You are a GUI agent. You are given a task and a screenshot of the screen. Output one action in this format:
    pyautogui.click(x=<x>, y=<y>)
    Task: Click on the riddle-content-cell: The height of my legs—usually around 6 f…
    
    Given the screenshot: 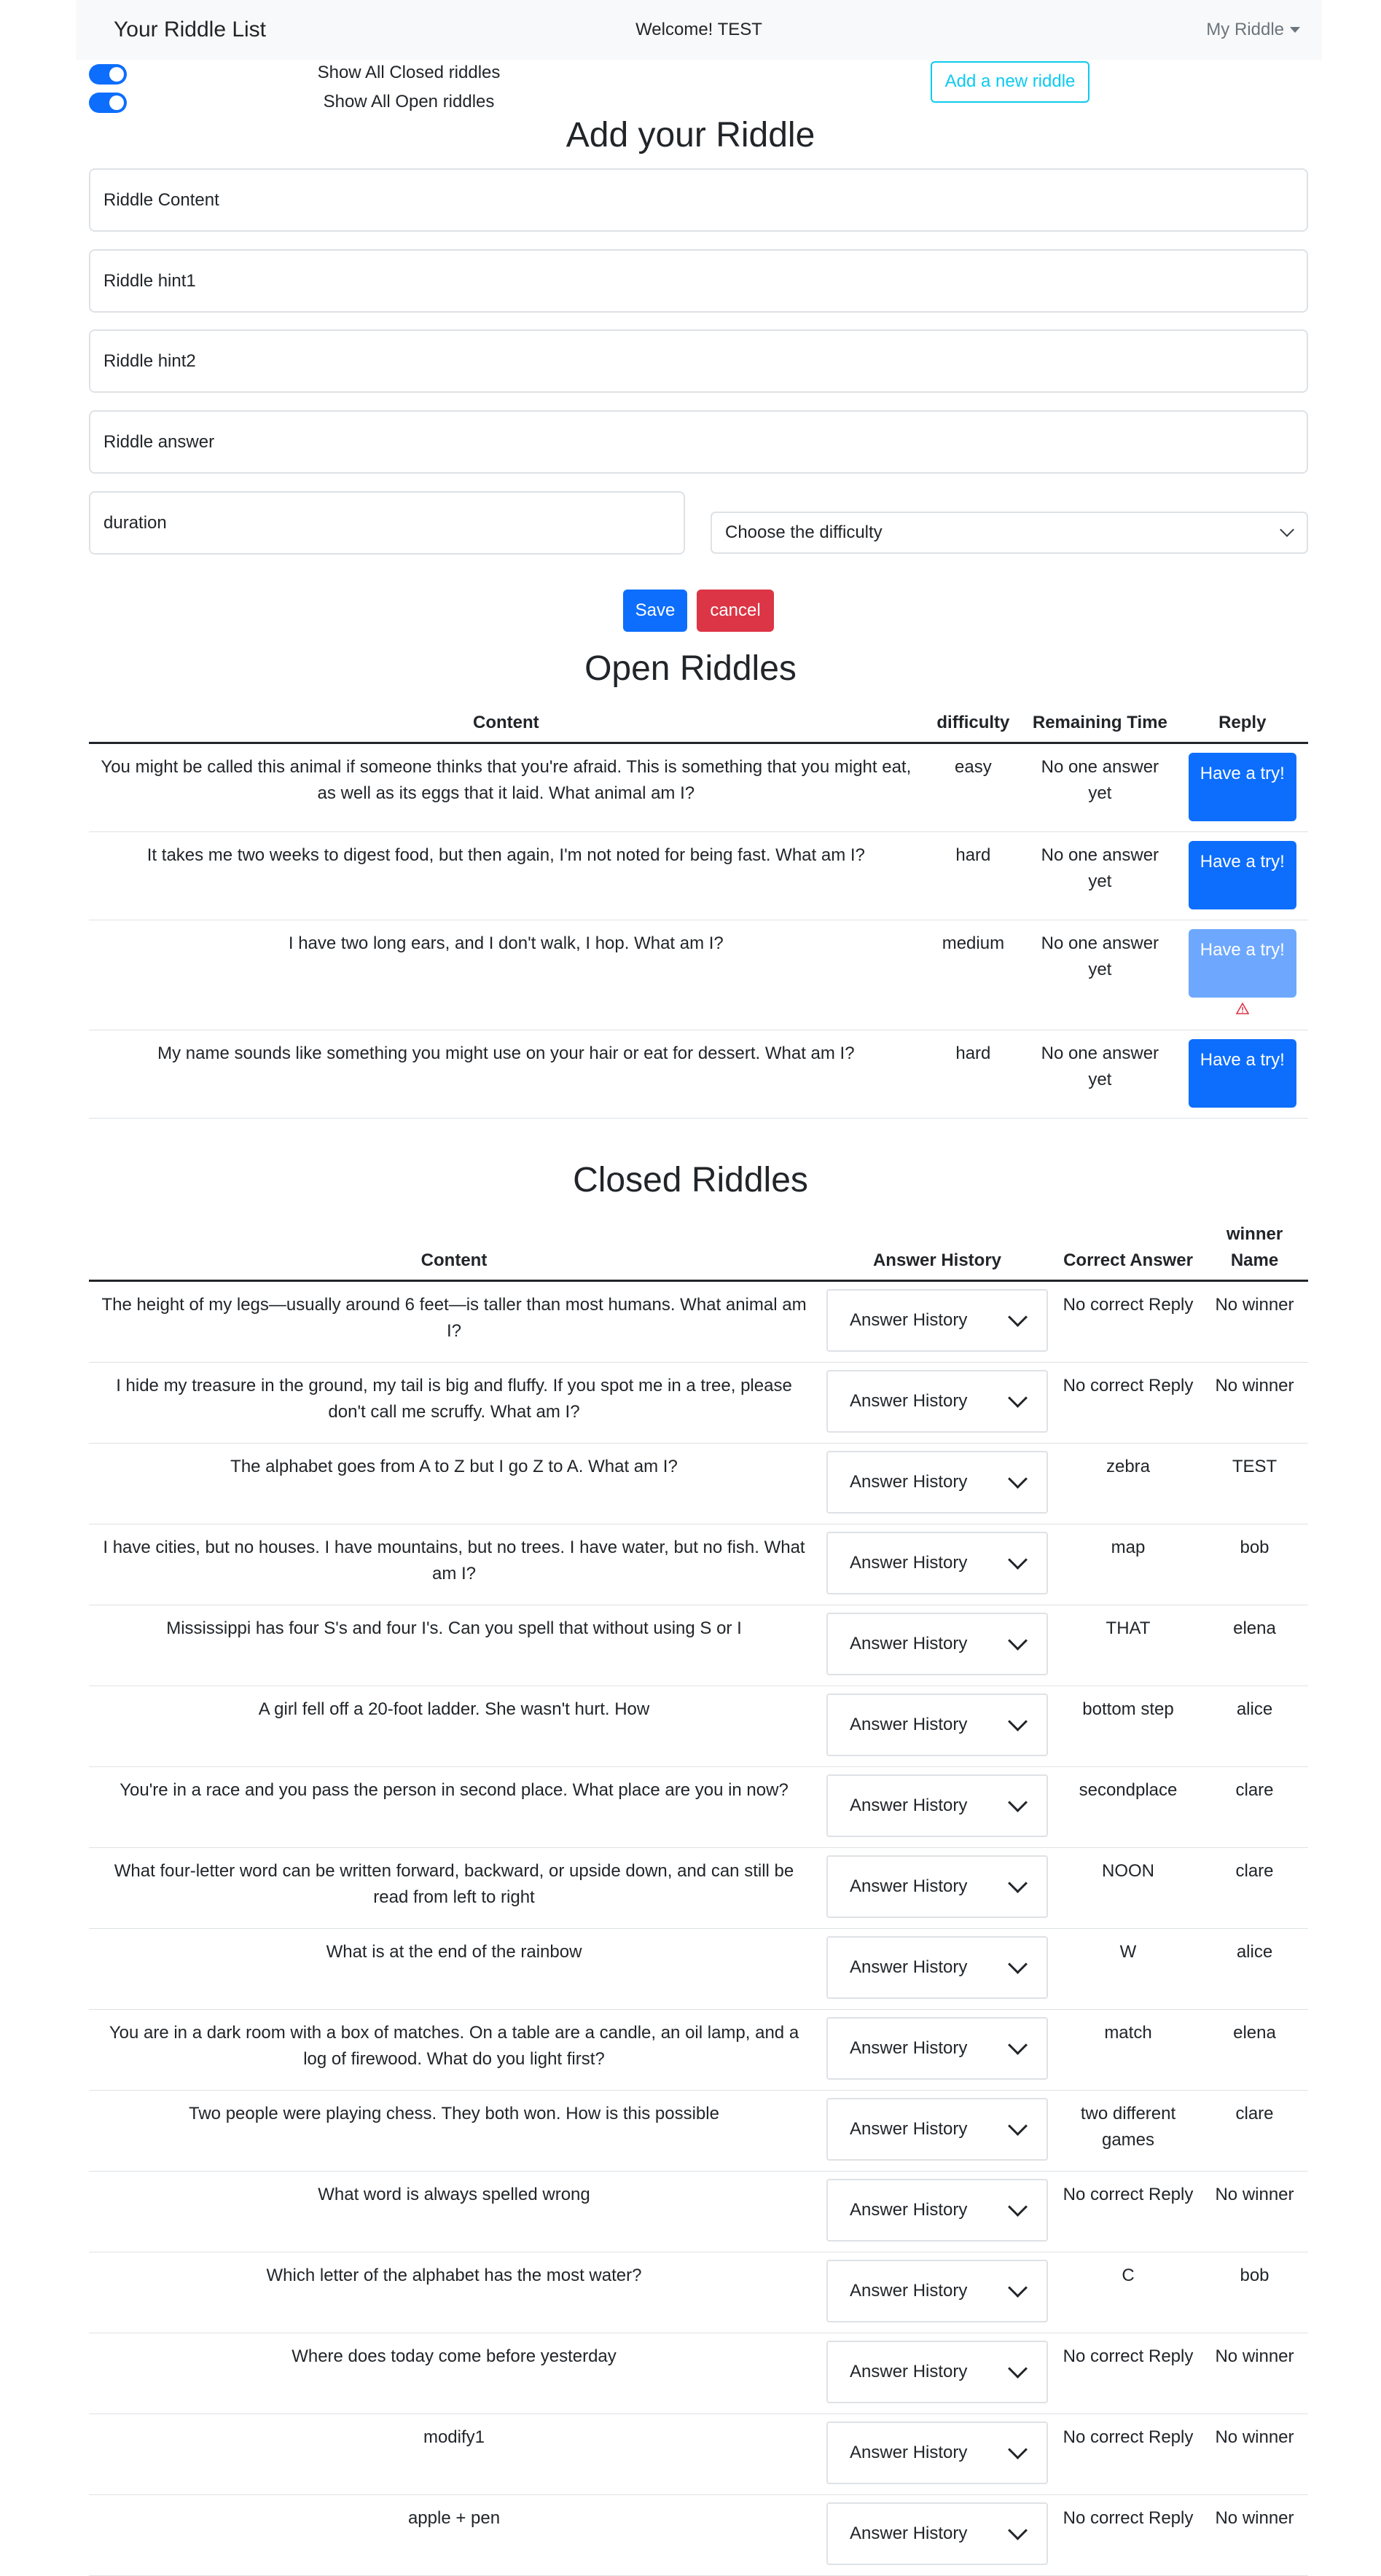 What is the action you would take?
    pyautogui.click(x=454, y=1321)
    